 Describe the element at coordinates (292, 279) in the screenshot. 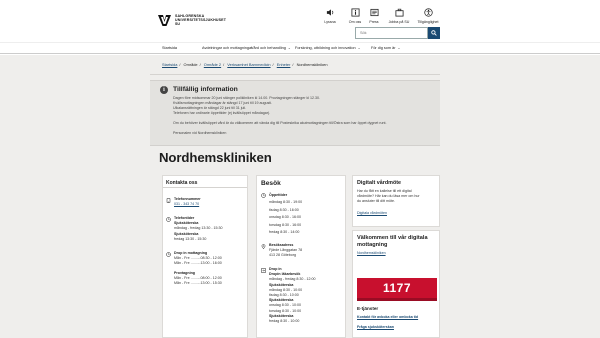

I see `dropin-visit-line: måndag - fredag 8:30 - 12:00` at that location.